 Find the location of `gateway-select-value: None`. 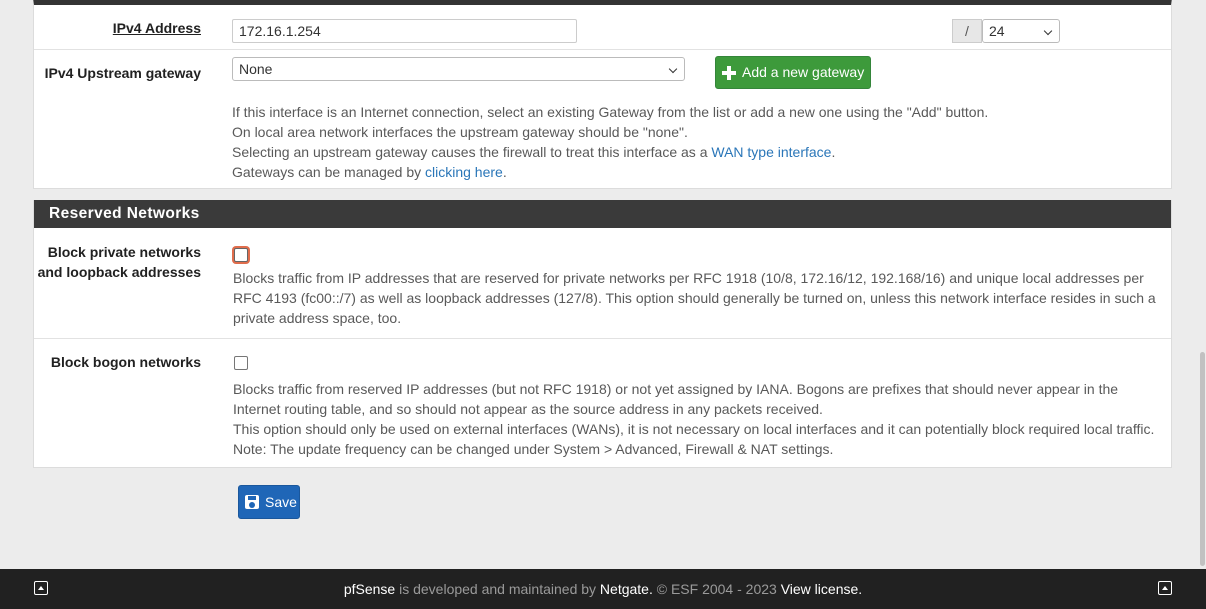

gateway-select-value: None is located at coordinates (256, 69).